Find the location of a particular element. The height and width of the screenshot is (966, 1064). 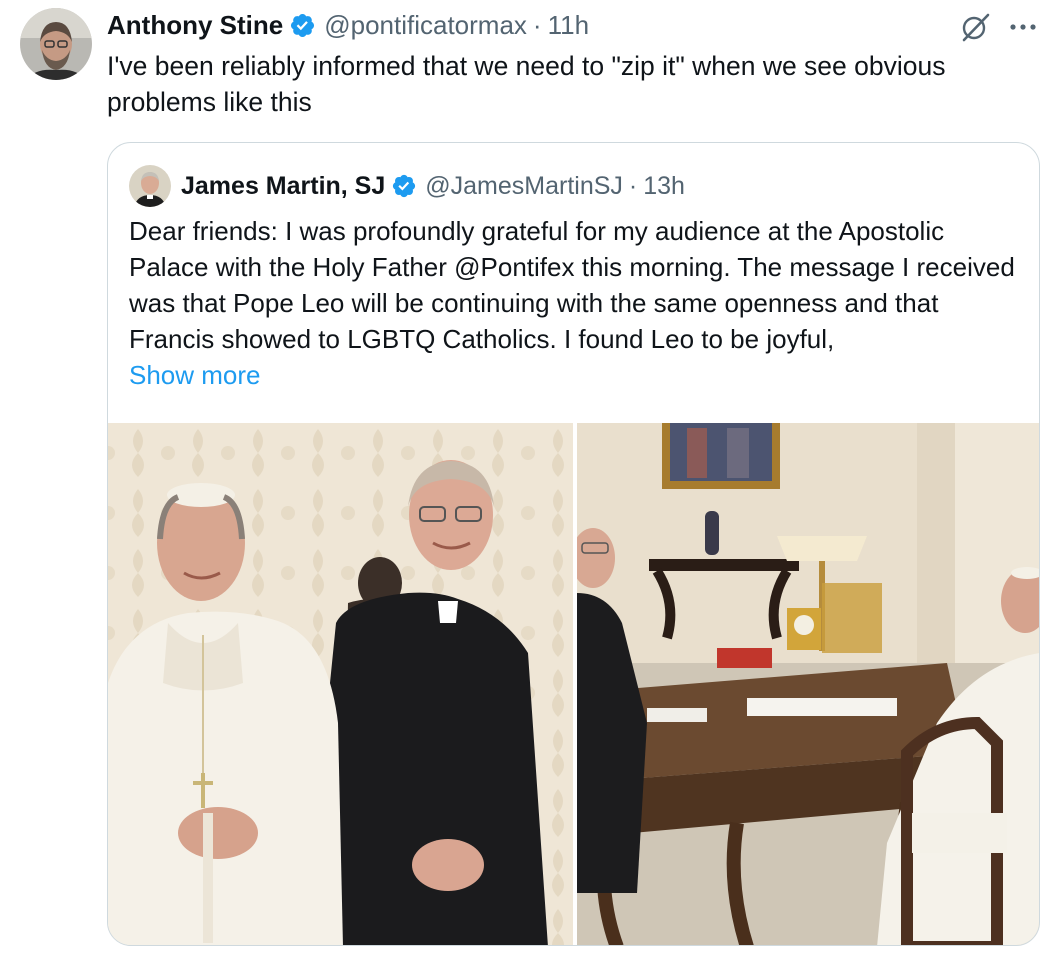

show-more-link: Show more is located at coordinates (195, 375).